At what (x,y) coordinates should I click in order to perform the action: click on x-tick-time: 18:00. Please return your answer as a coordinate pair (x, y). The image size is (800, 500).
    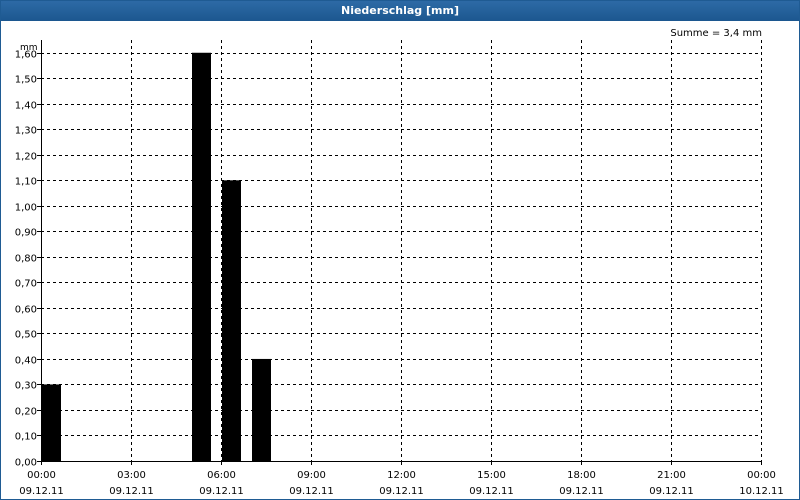
    Looking at the image, I should click on (581, 475).